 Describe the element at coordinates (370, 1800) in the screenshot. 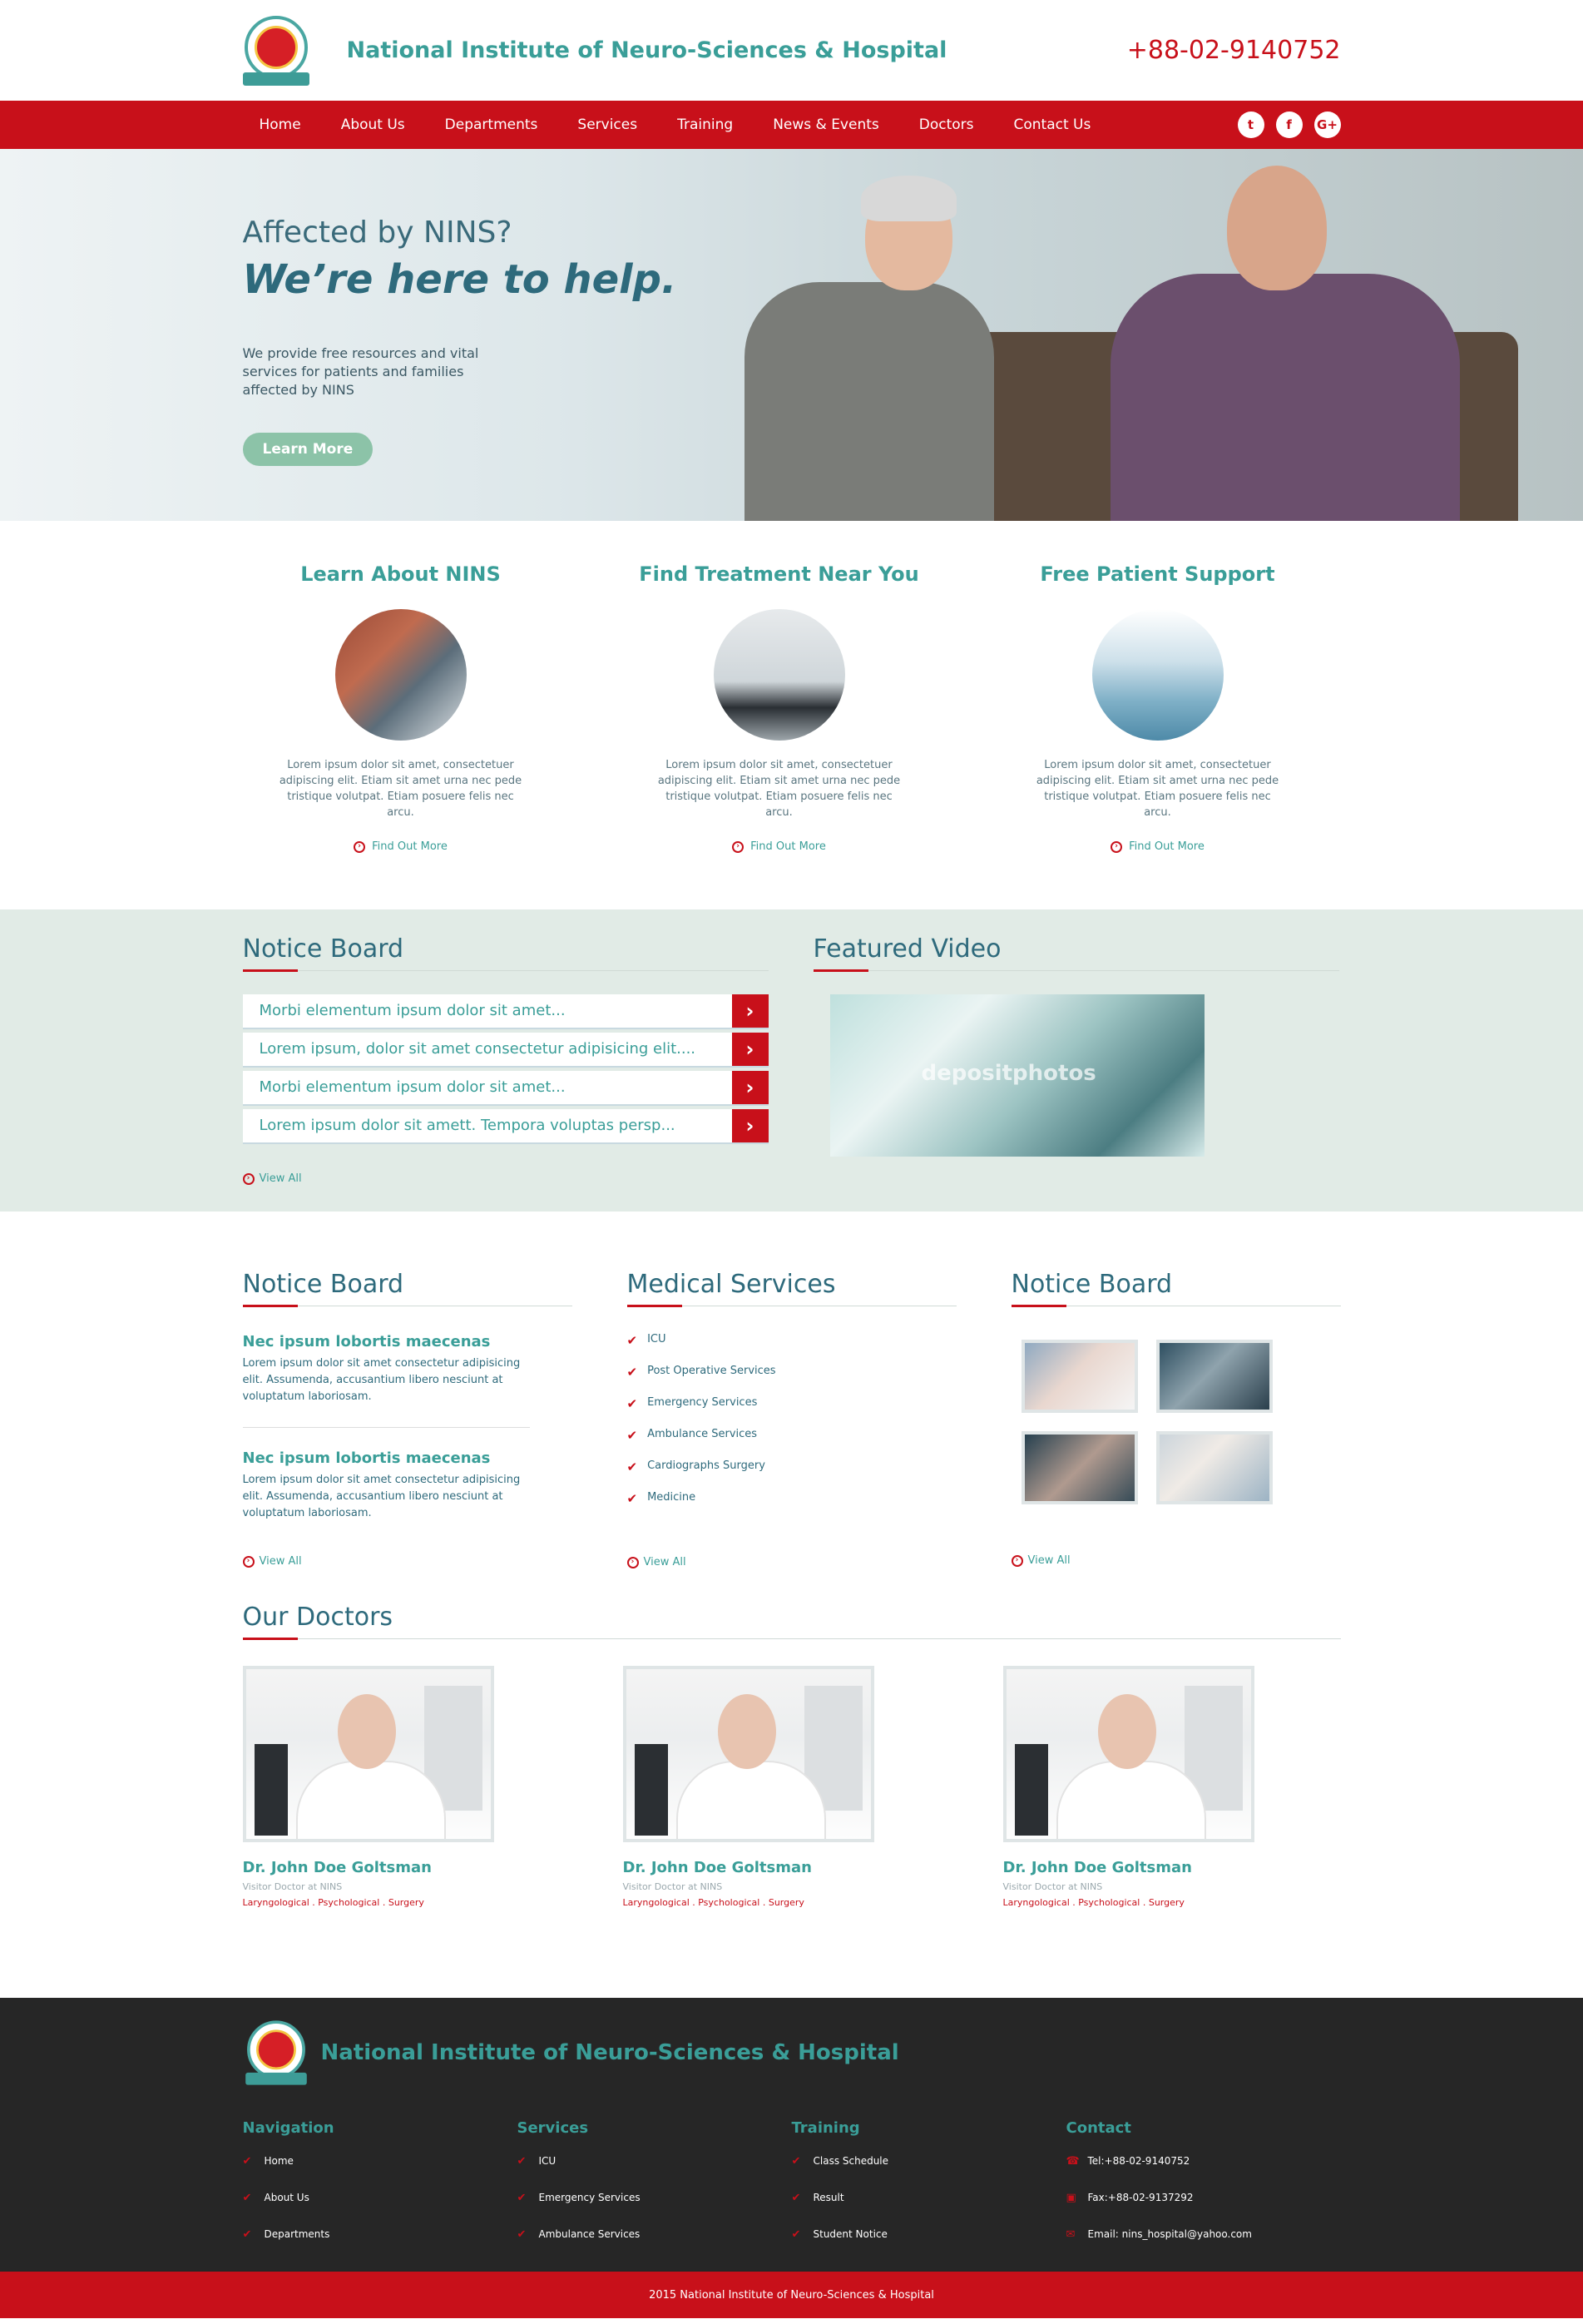

I see `photo-coat` at that location.